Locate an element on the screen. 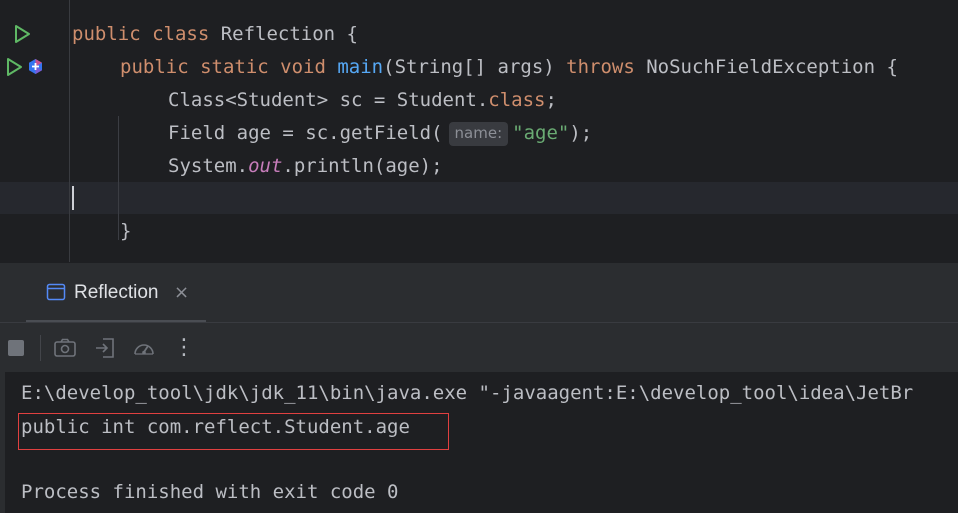  code-token: Field age = sc.getField( is located at coordinates (305, 133).